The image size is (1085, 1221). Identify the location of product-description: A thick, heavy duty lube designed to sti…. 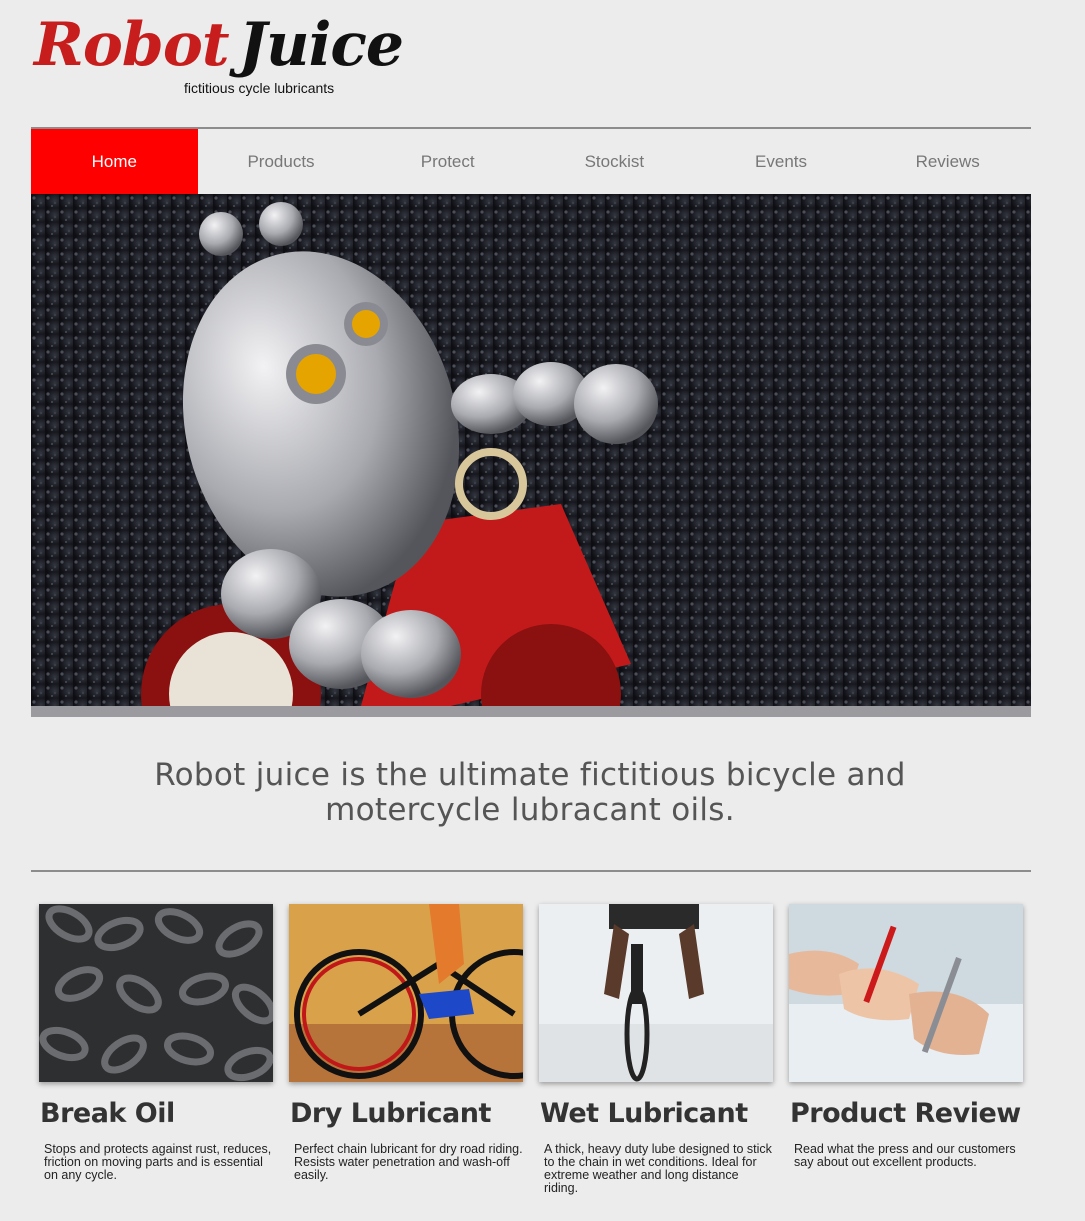
(658, 1168).